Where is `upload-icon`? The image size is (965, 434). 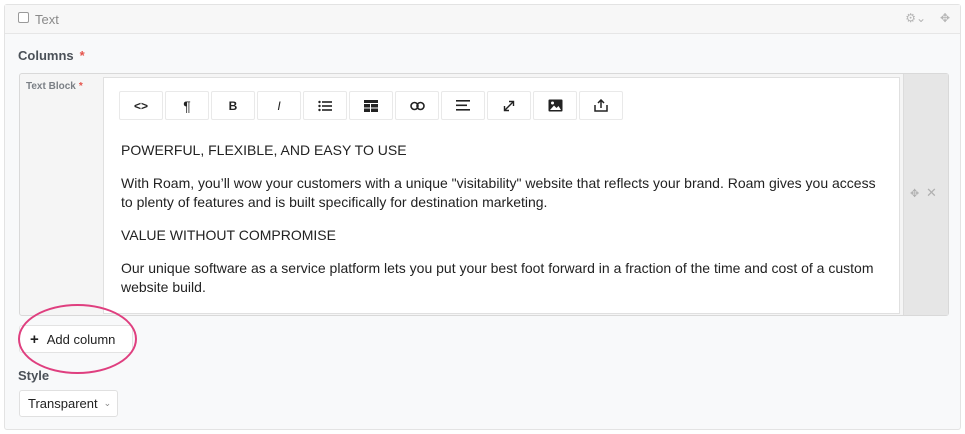
upload-icon is located at coordinates (601, 105).